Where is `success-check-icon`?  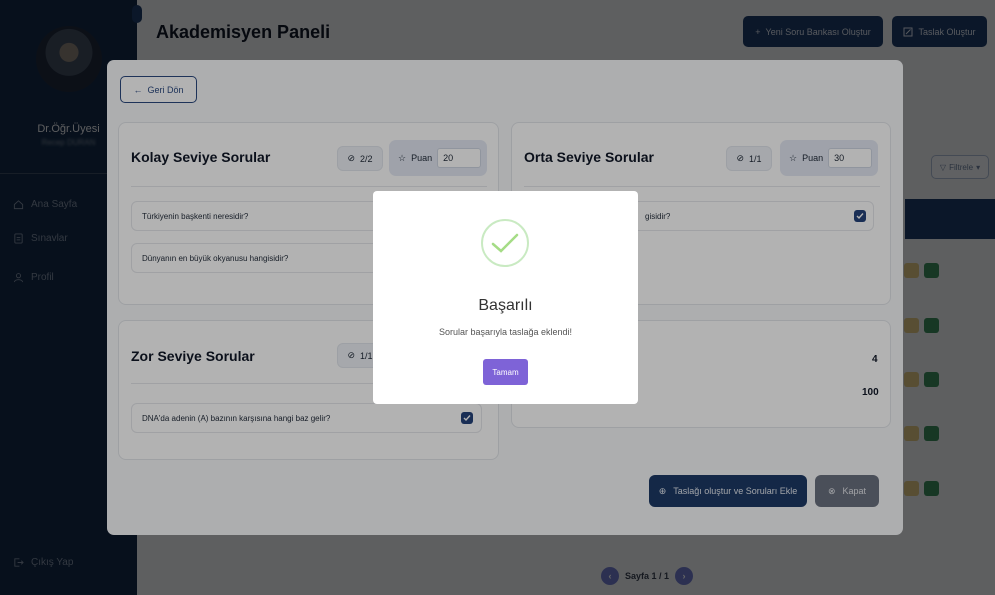 success-check-icon is located at coordinates (505, 243).